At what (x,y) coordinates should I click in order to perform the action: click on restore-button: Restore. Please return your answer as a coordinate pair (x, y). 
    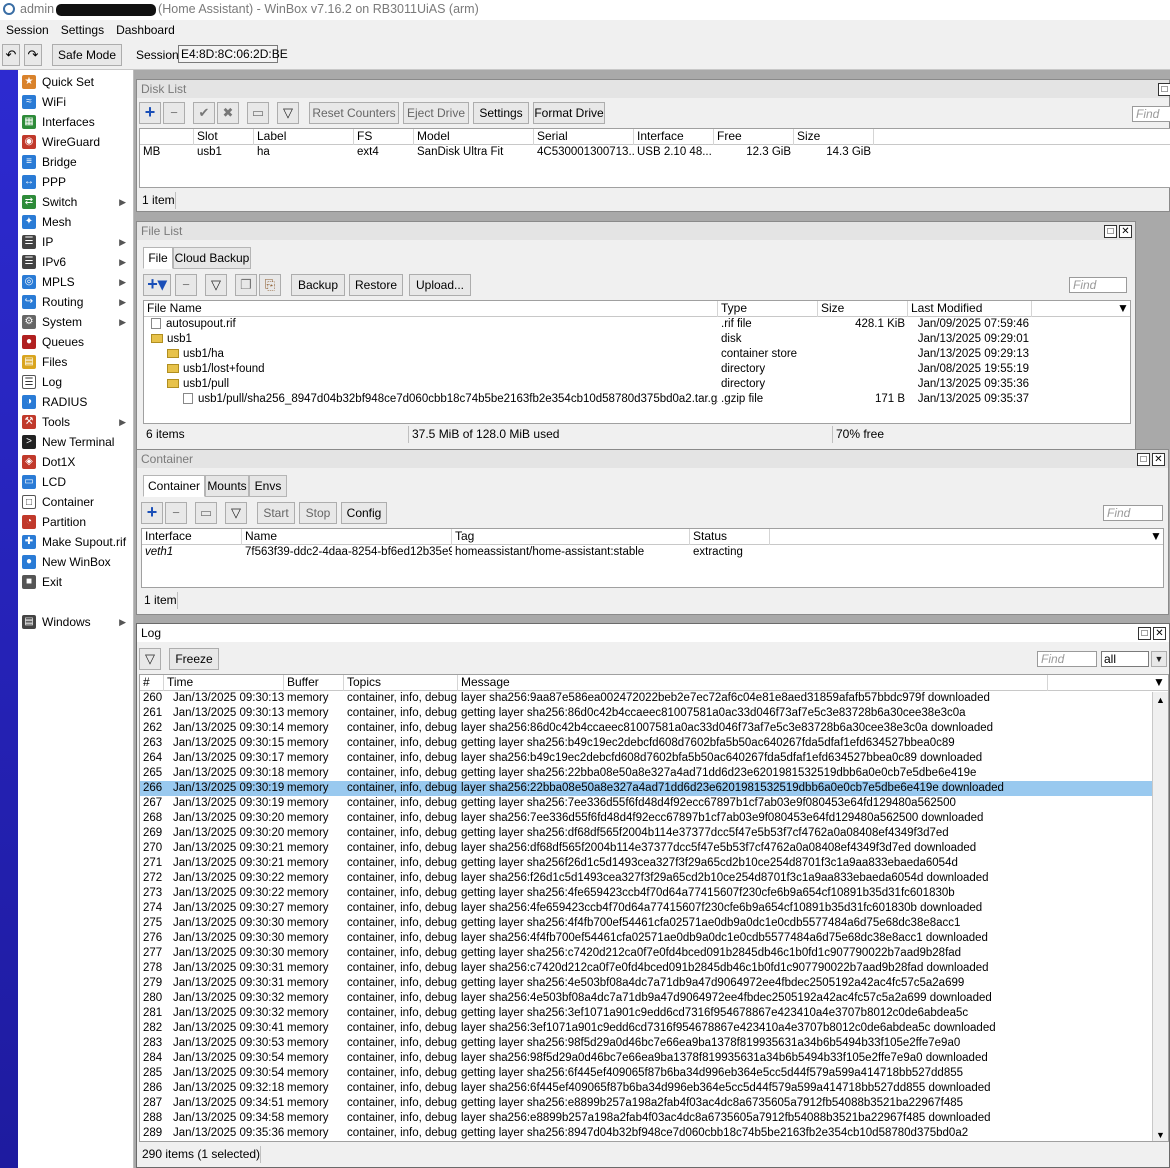
    Looking at the image, I should click on (376, 285).